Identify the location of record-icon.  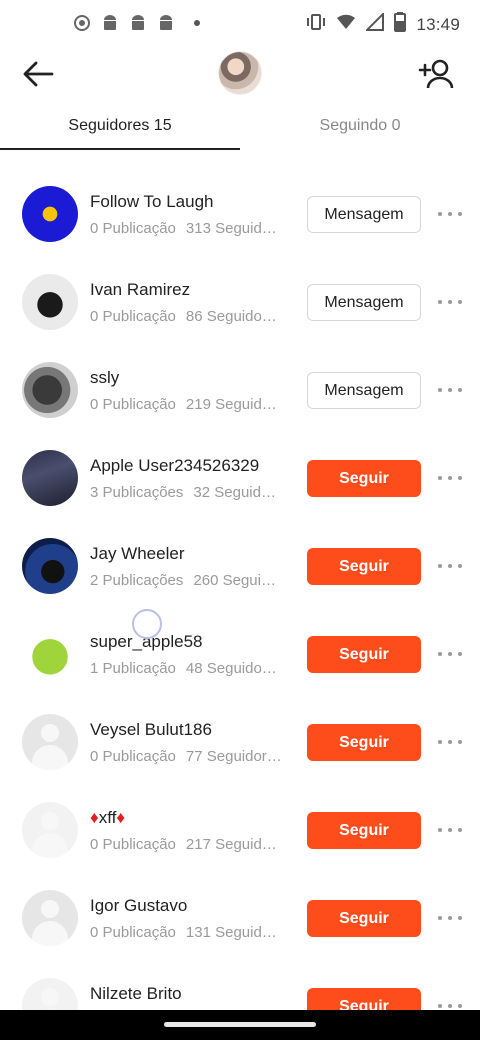
(82, 23).